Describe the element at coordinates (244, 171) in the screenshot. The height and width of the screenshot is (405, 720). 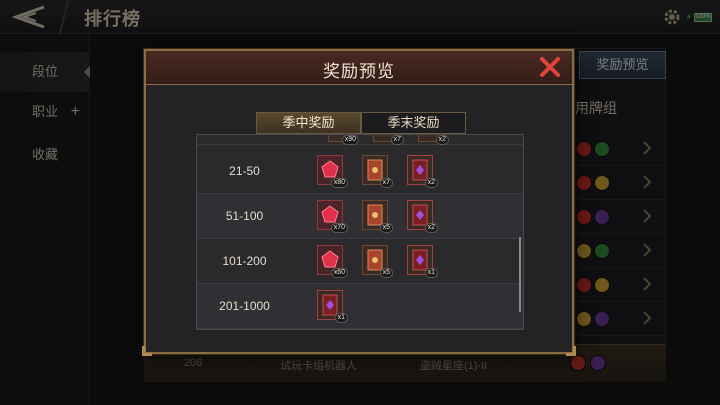
I see `rank-range: 21-50` at that location.